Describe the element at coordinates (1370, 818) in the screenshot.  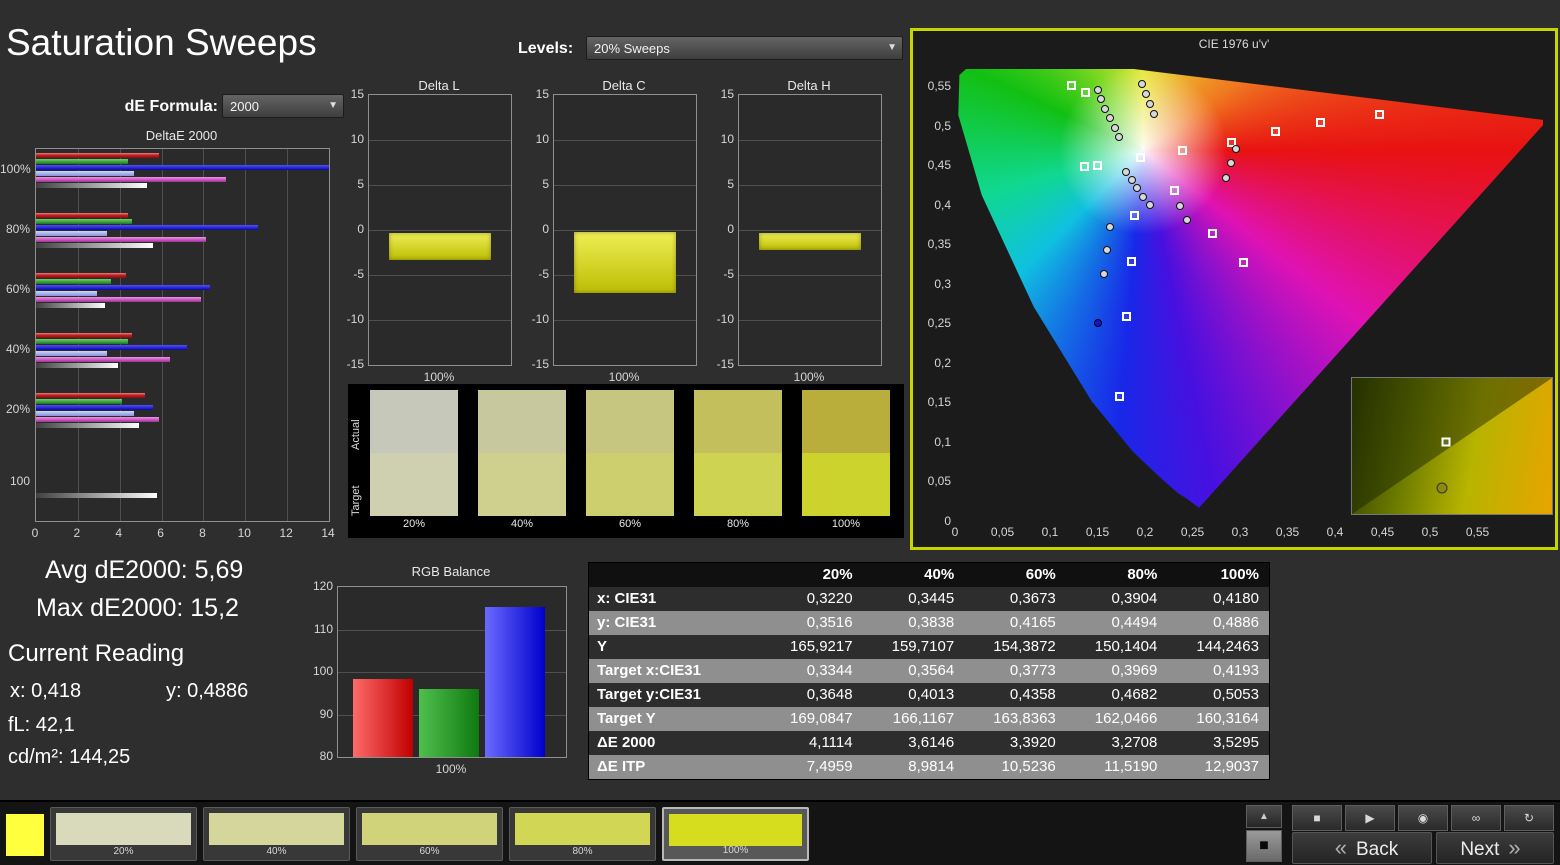
I see `play-button: ▶` at that location.